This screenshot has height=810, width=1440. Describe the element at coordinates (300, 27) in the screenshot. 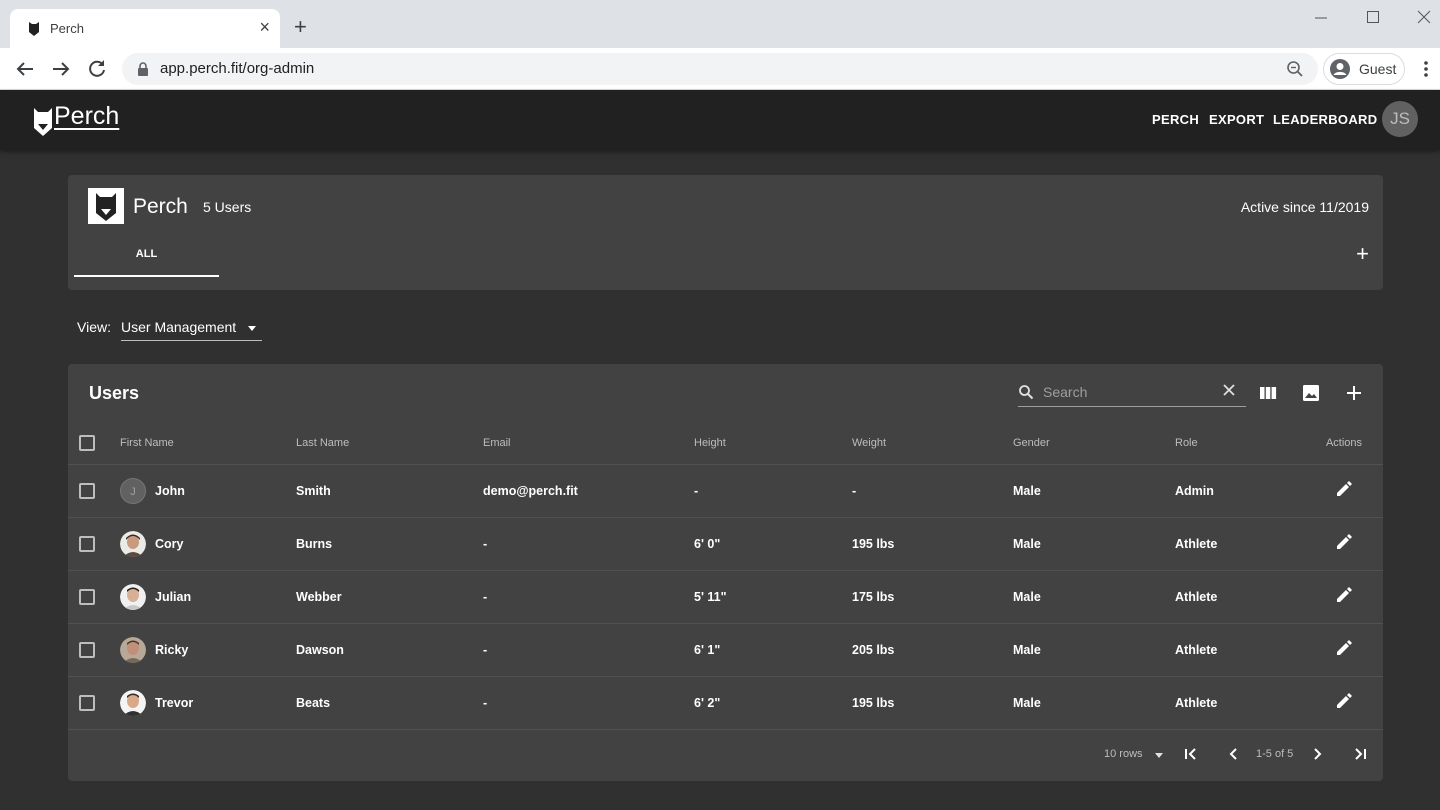

I see `new-tab-icon: +` at that location.